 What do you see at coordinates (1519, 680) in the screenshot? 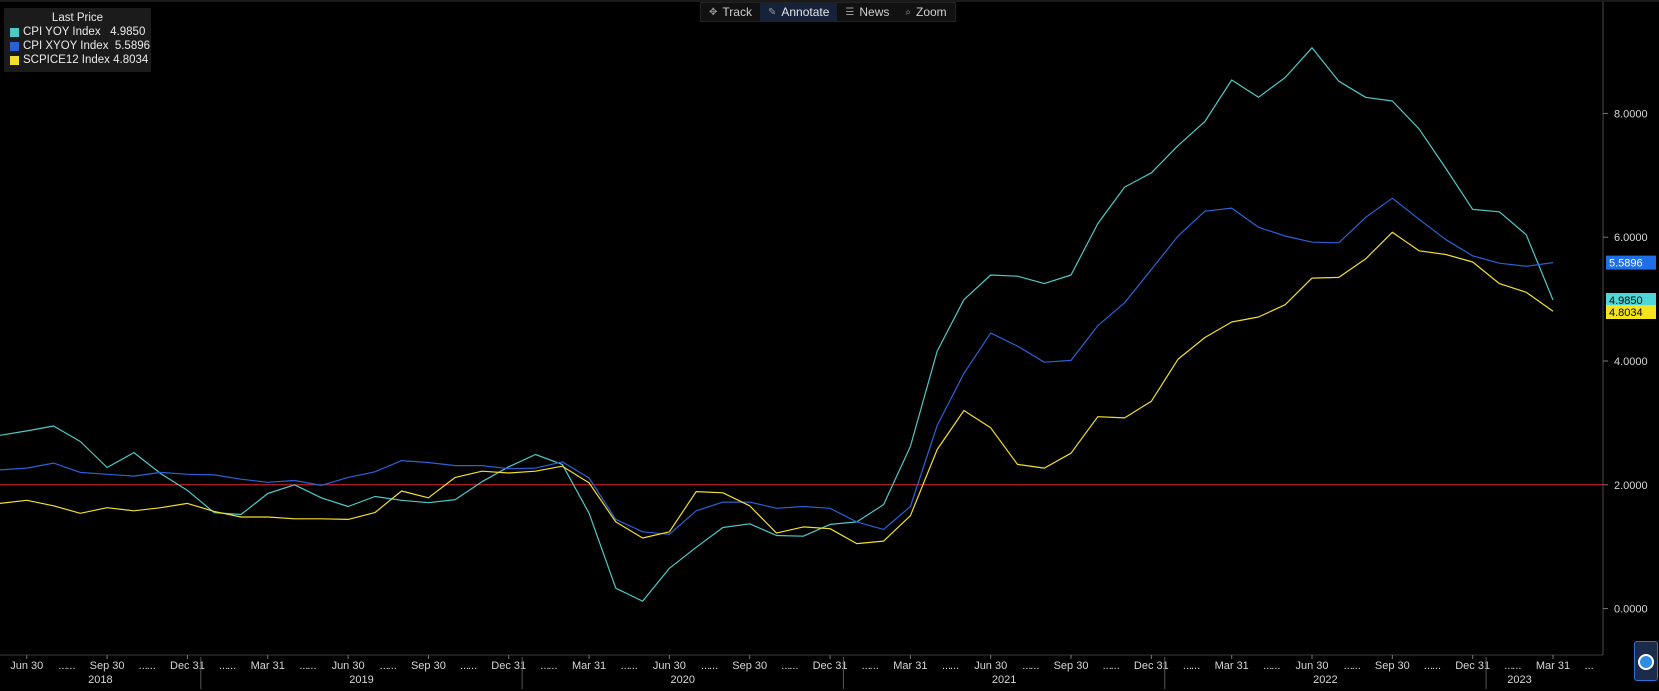
I see `year-label: 2023` at bounding box center [1519, 680].